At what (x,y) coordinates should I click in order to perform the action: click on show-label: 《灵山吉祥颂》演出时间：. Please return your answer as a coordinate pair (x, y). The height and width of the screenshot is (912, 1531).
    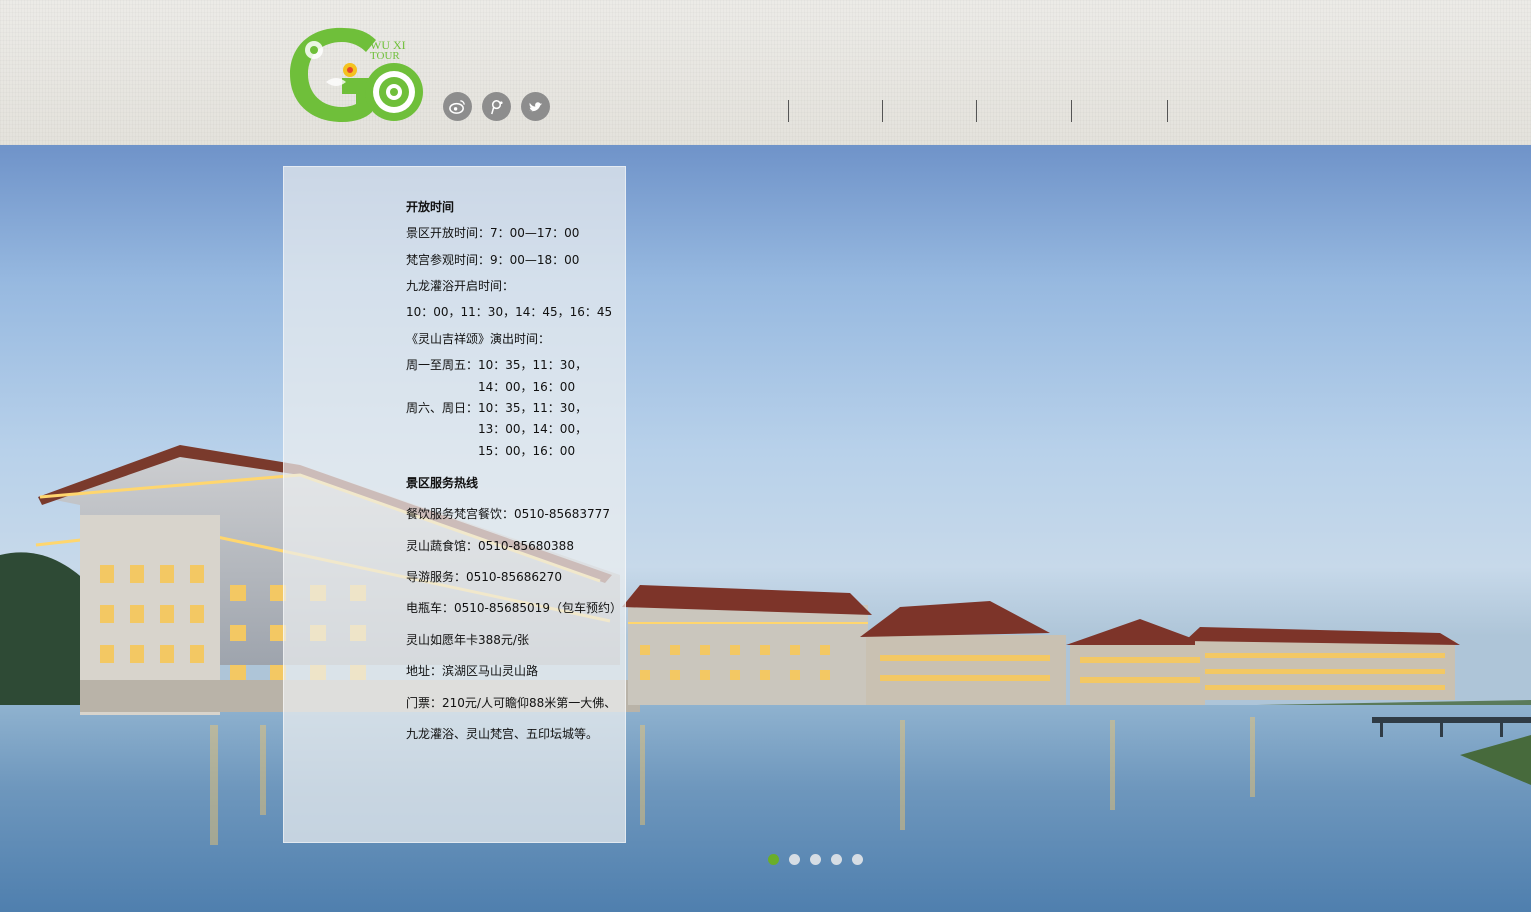
    Looking at the image, I should click on (478, 339).